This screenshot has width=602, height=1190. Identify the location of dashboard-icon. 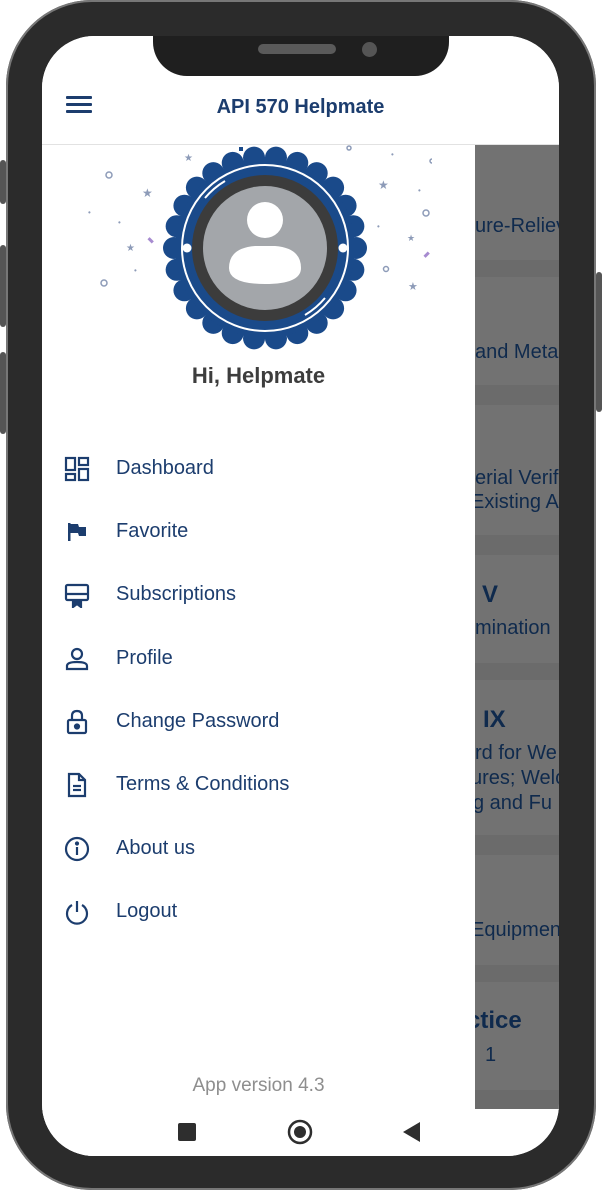
(77, 469).